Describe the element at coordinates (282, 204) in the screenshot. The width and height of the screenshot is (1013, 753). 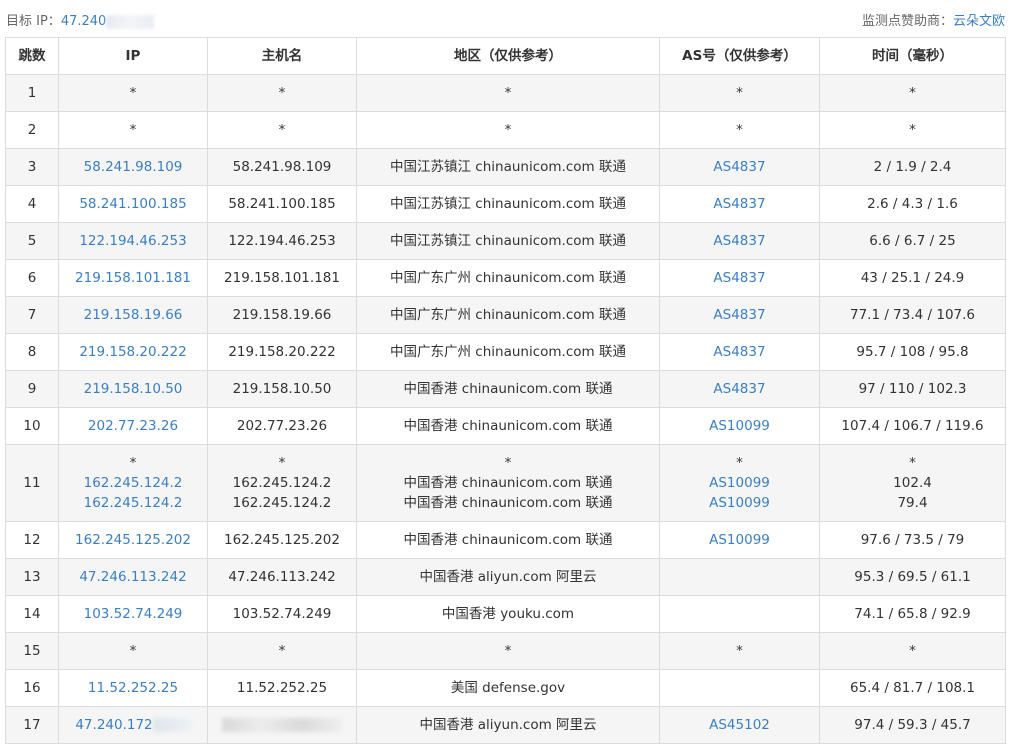
I see `host-cell: 58.241.100.185` at that location.